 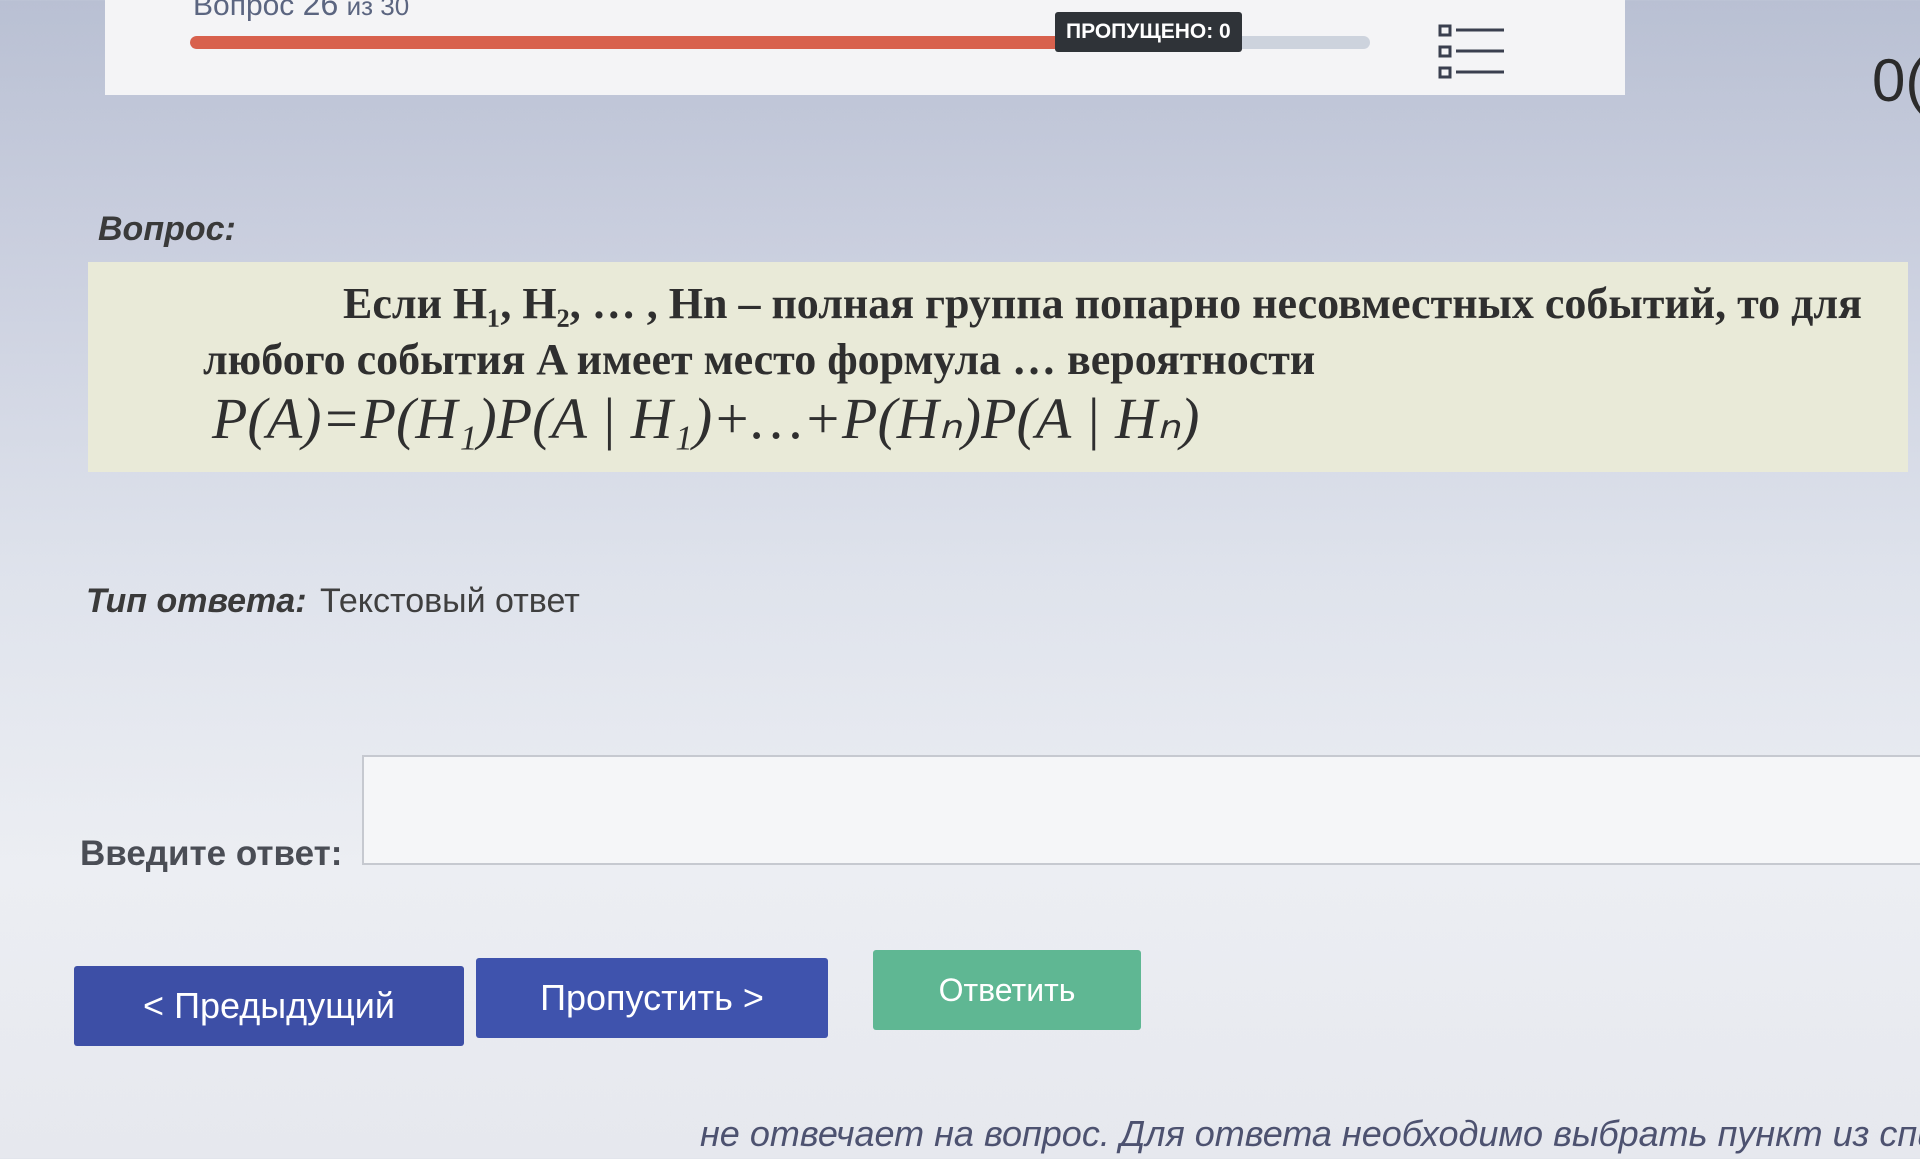 What do you see at coordinates (652, 998) in the screenshot?
I see `skip-button: Пропустить >` at bounding box center [652, 998].